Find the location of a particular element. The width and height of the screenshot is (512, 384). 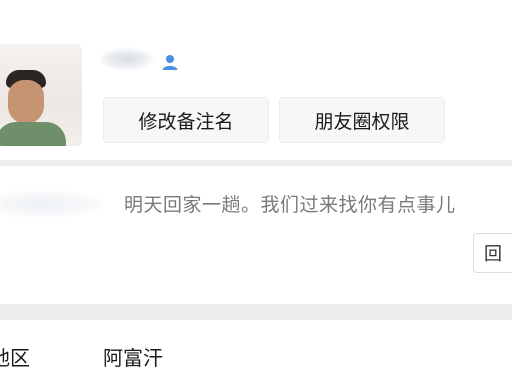

reply-button: 回 is located at coordinates (492, 253).